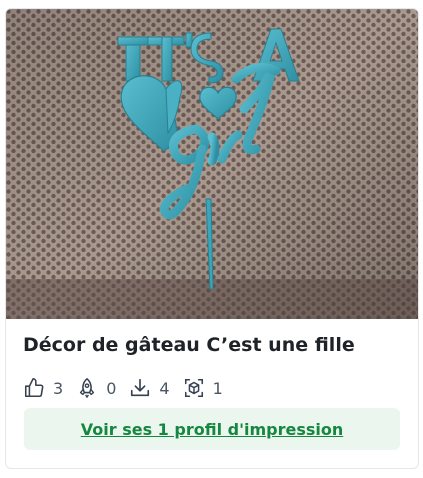 The height and width of the screenshot is (478, 423). I want to click on stats-row: 3 0 4 1, so click(129, 388).